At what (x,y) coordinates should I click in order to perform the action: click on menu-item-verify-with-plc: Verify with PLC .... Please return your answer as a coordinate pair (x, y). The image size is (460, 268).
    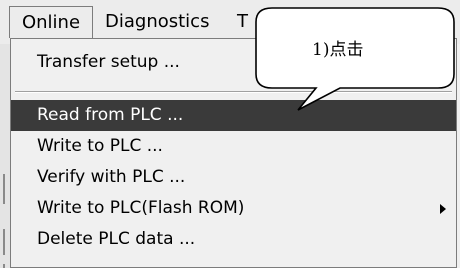
    Looking at the image, I should click on (233, 177).